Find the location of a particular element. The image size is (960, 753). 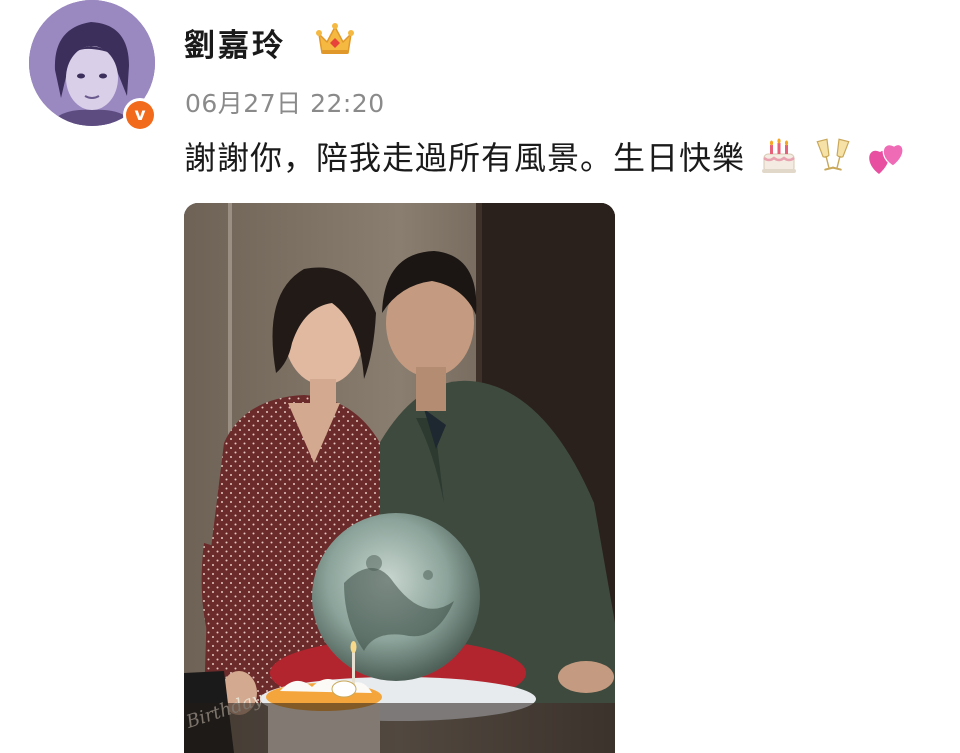

post-content: 謝謝你，陪我走過所有風景。生日快樂 is located at coordinates (545, 156).